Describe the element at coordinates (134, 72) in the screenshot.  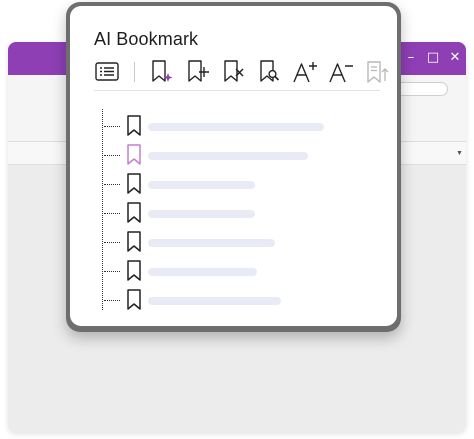
I see `toolbar-separator` at that location.